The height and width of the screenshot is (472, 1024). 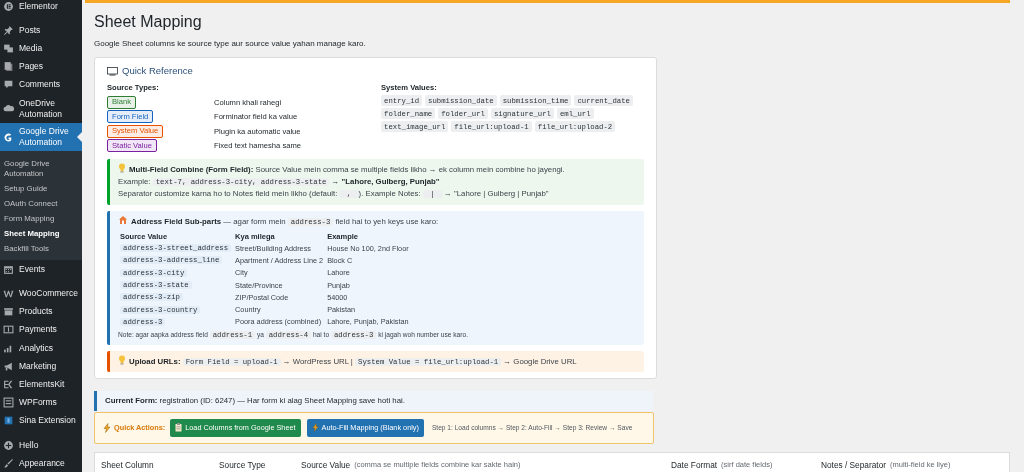 I want to click on pages-icon, so click(x=8, y=67).